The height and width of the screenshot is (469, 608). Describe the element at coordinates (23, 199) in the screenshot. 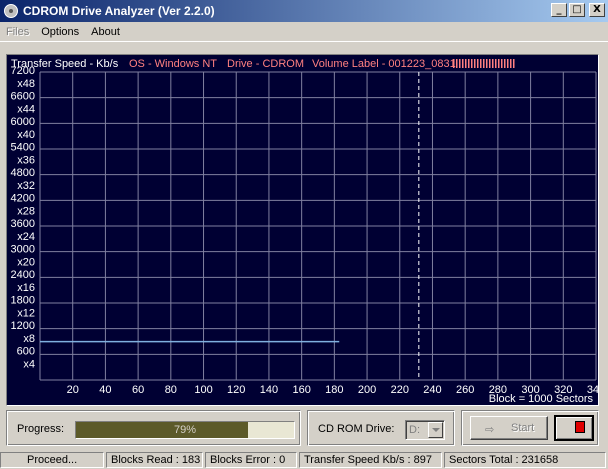

I see `y-tick-label: 4200` at that location.